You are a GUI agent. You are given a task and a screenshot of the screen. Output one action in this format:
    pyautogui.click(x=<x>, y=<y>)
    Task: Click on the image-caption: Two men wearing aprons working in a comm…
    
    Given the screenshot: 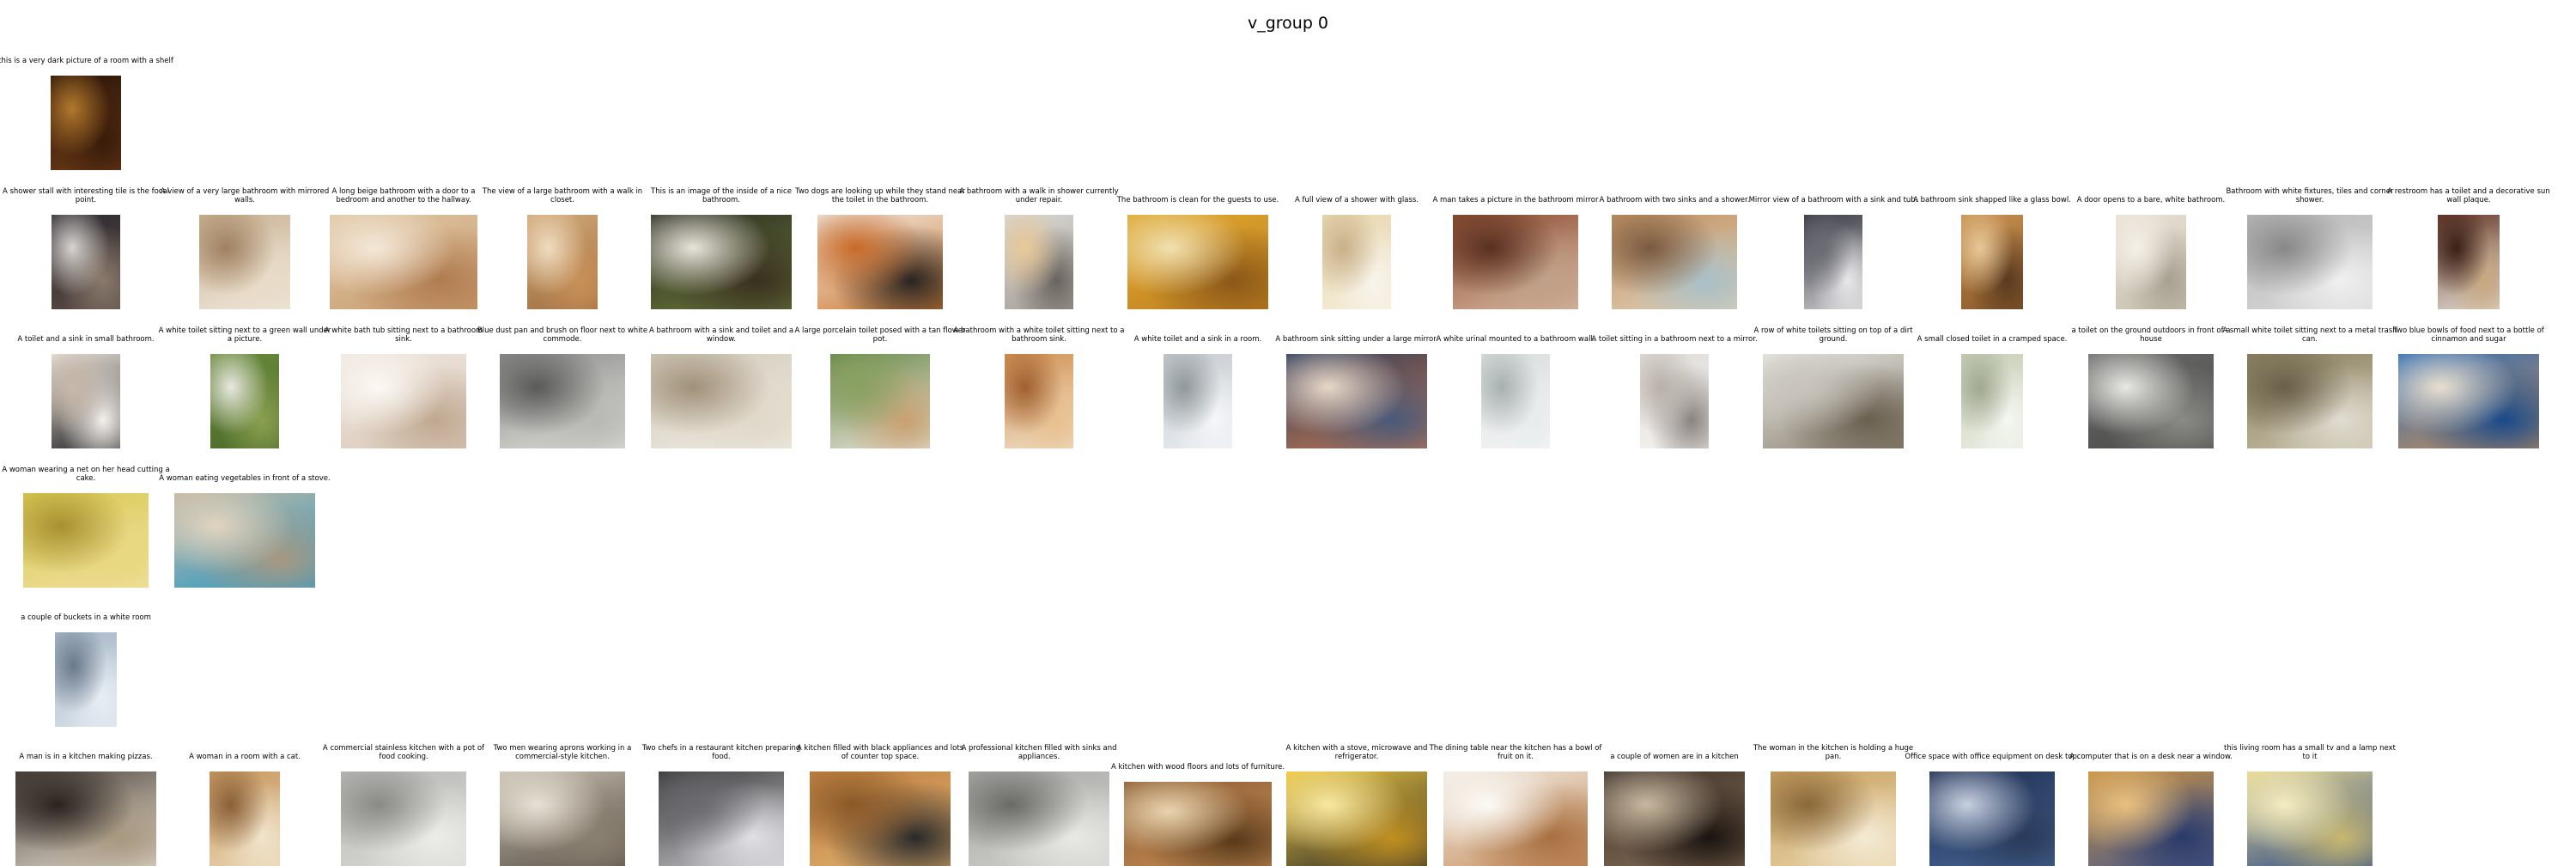 What is the action you would take?
    pyautogui.click(x=563, y=752)
    